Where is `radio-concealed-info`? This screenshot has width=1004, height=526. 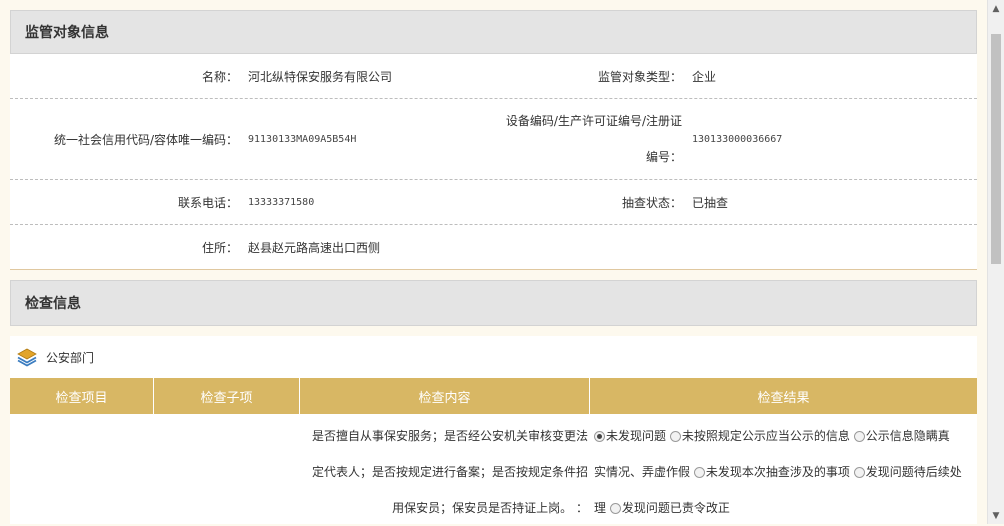
radio-concealed-info is located at coordinates (859, 436).